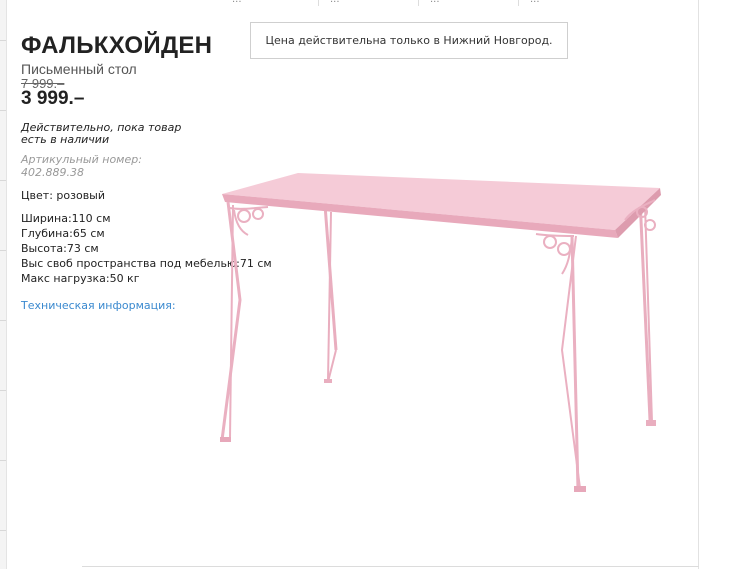  I want to click on right-page-edge, so click(698, 284).